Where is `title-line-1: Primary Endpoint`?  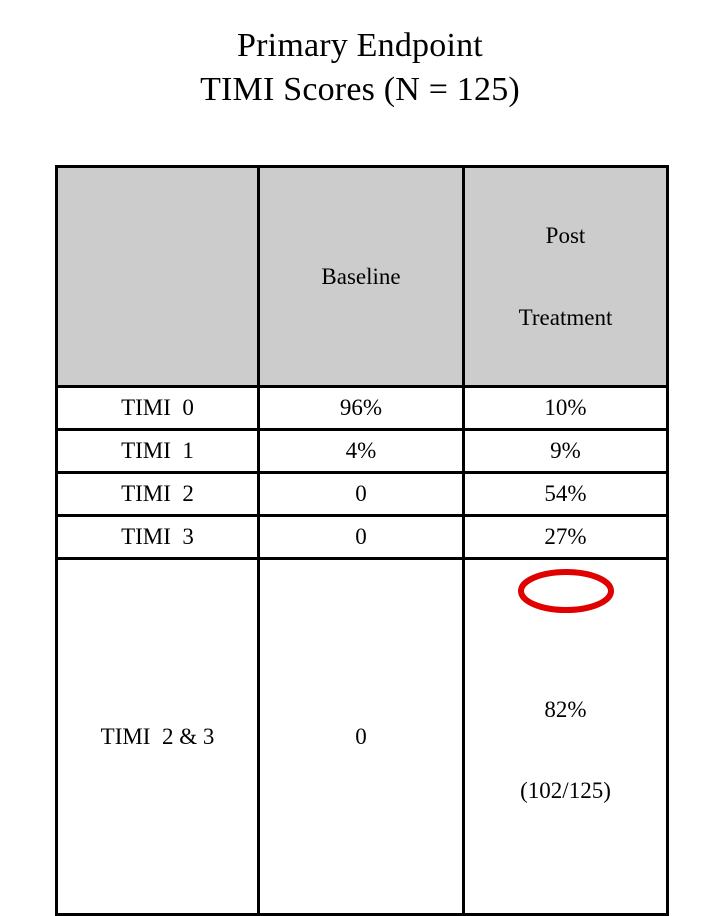
title-line-1: Primary Endpoint is located at coordinates (360, 45).